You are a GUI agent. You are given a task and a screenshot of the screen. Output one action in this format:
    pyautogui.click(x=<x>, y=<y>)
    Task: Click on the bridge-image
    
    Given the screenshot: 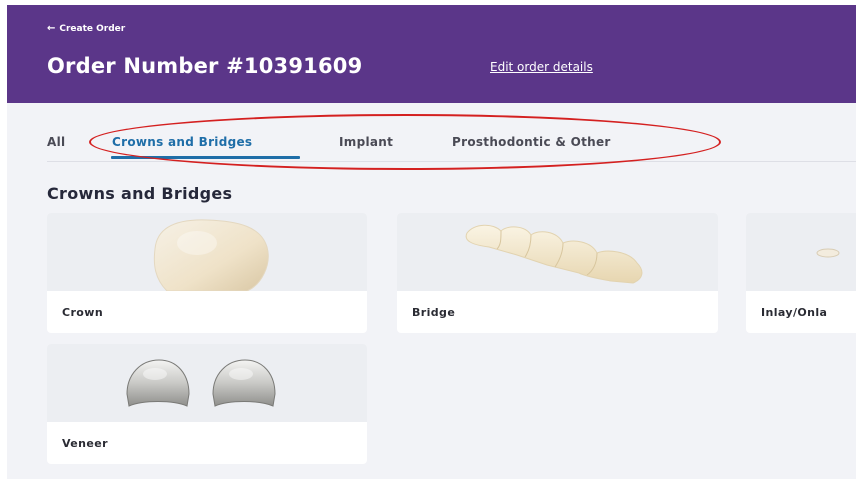 What is the action you would take?
    pyautogui.click(x=557, y=252)
    